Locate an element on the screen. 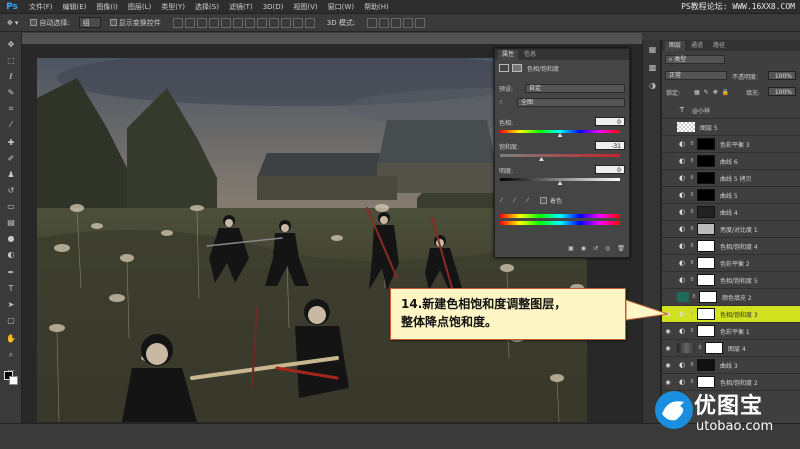 The image size is (800, 449). layer-row: ◐ 8 色彩平衡 3 is located at coordinates (731, 144).